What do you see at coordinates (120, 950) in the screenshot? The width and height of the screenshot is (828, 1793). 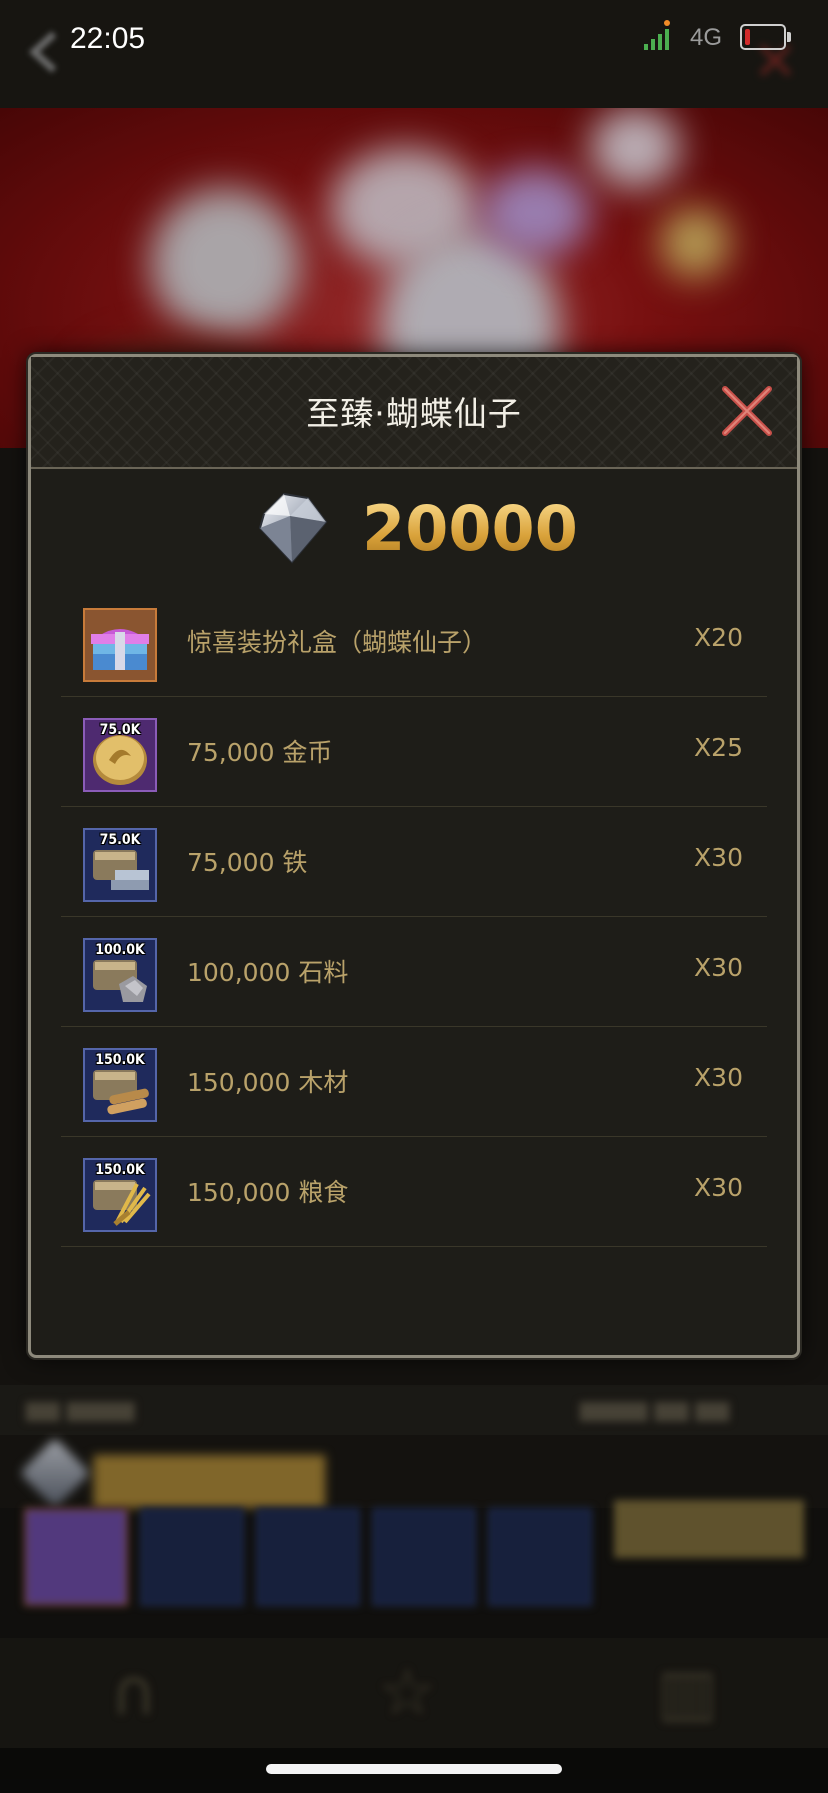 I see `item-badge: 100.0K` at bounding box center [120, 950].